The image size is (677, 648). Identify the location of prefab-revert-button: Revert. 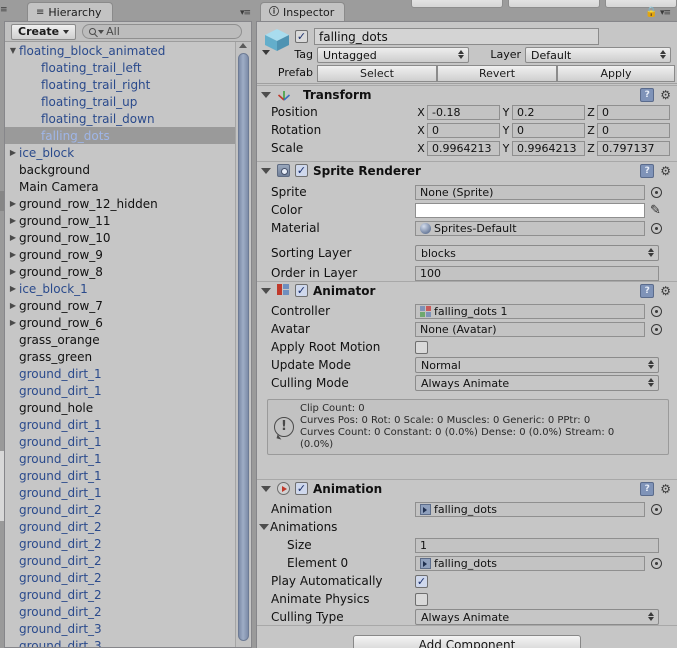
(497, 73).